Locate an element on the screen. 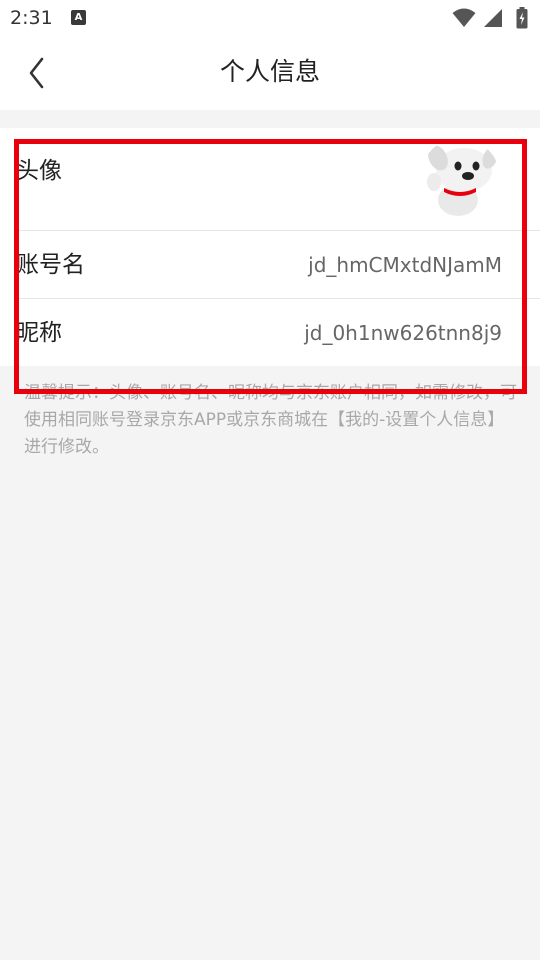 This screenshot has height=960, width=540. avatar-row: 头像 is located at coordinates (270, 179).